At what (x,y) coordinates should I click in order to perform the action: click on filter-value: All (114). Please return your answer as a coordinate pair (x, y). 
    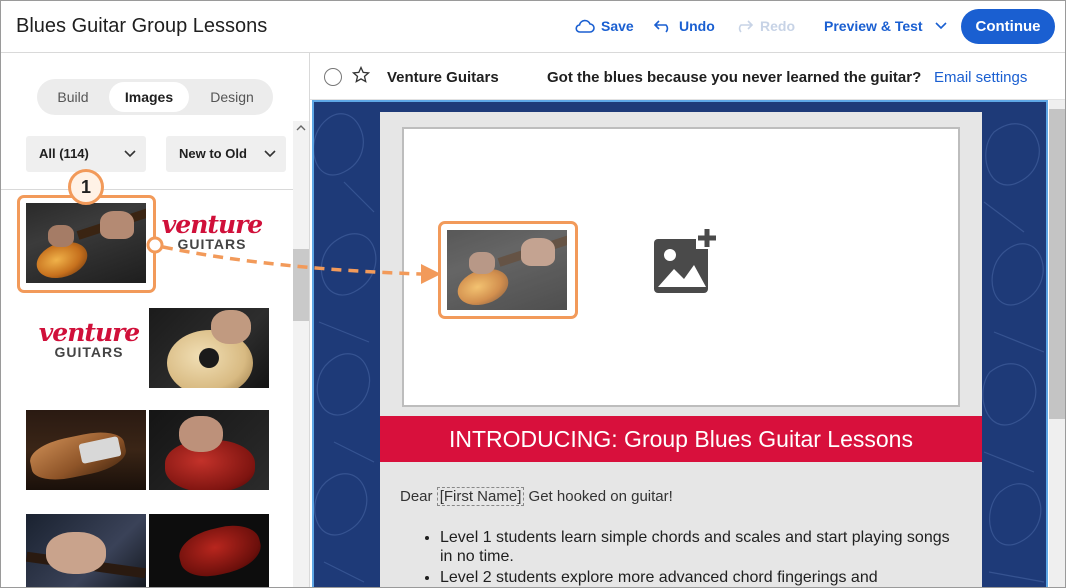
    Looking at the image, I should click on (64, 153).